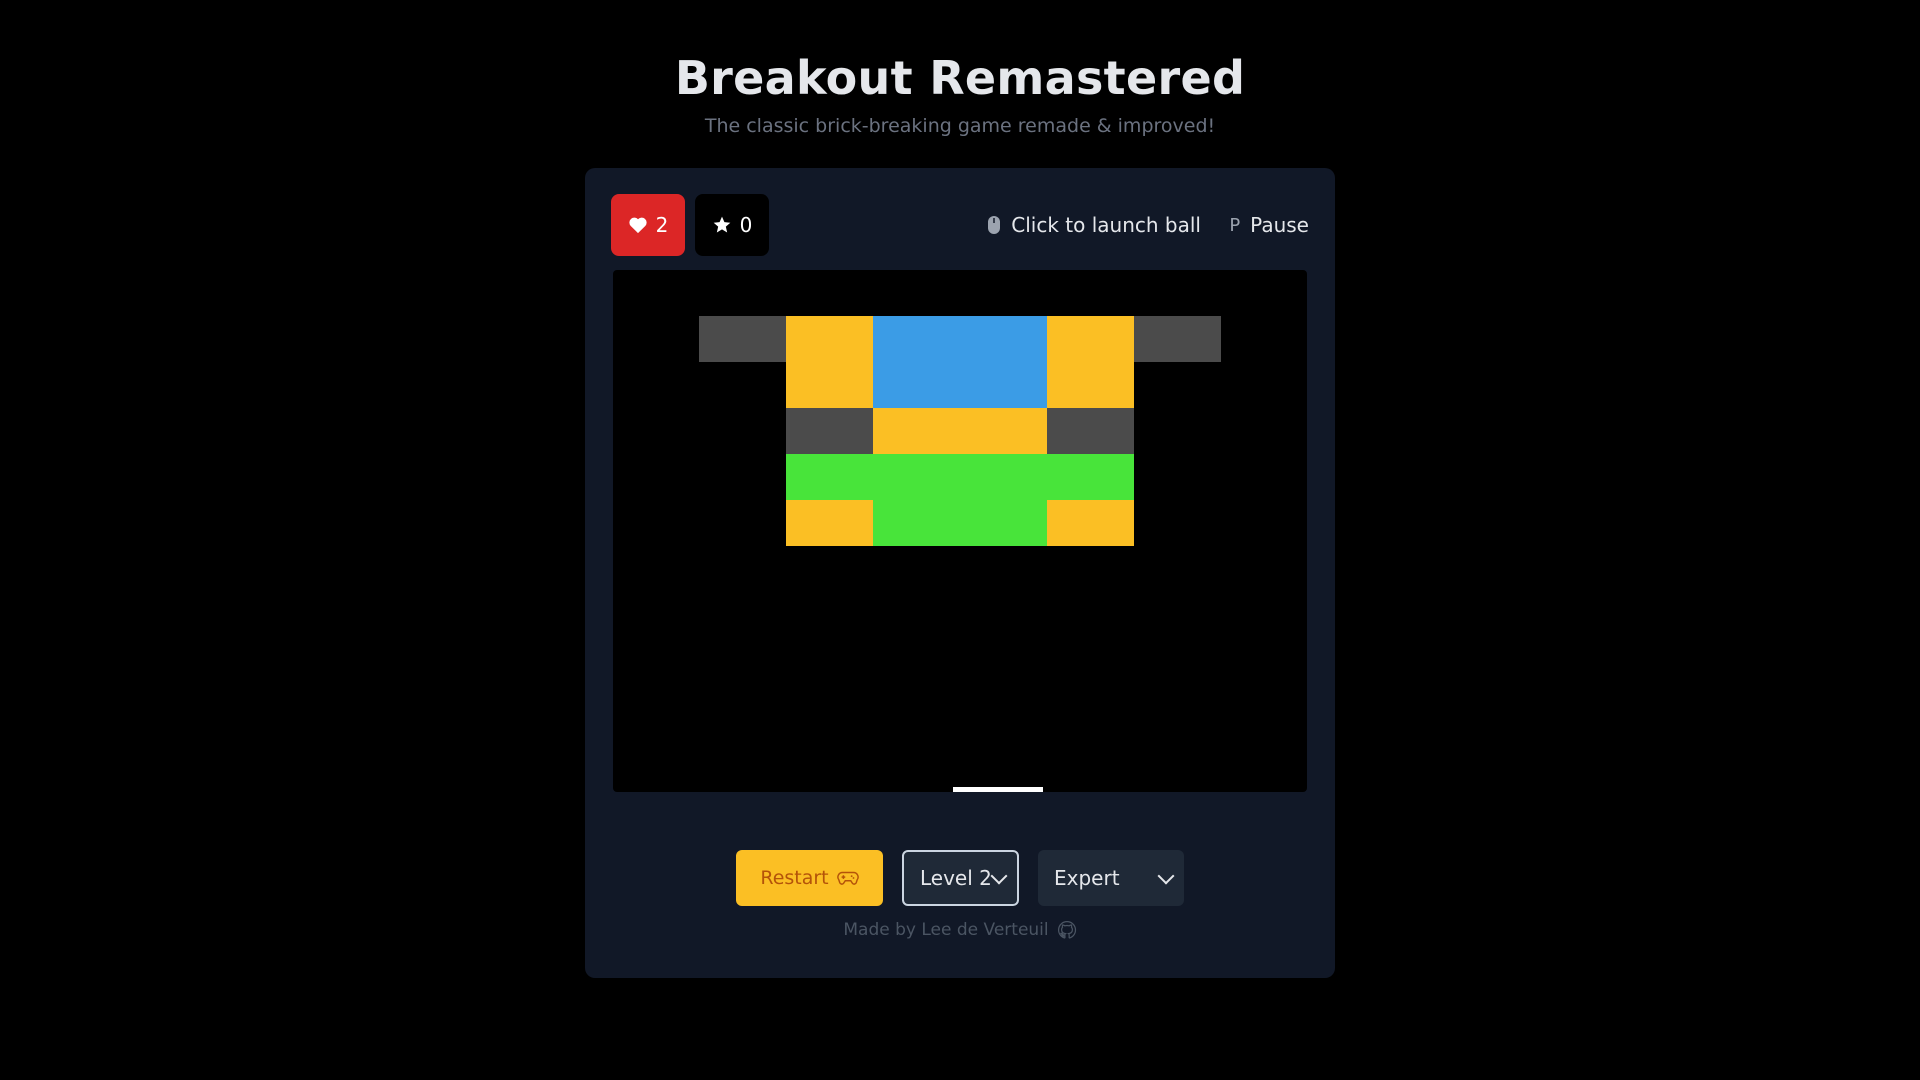 Image resolution: width=1920 pixels, height=1080 pixels. What do you see at coordinates (732, 225) in the screenshot?
I see `score-badge: 0` at bounding box center [732, 225].